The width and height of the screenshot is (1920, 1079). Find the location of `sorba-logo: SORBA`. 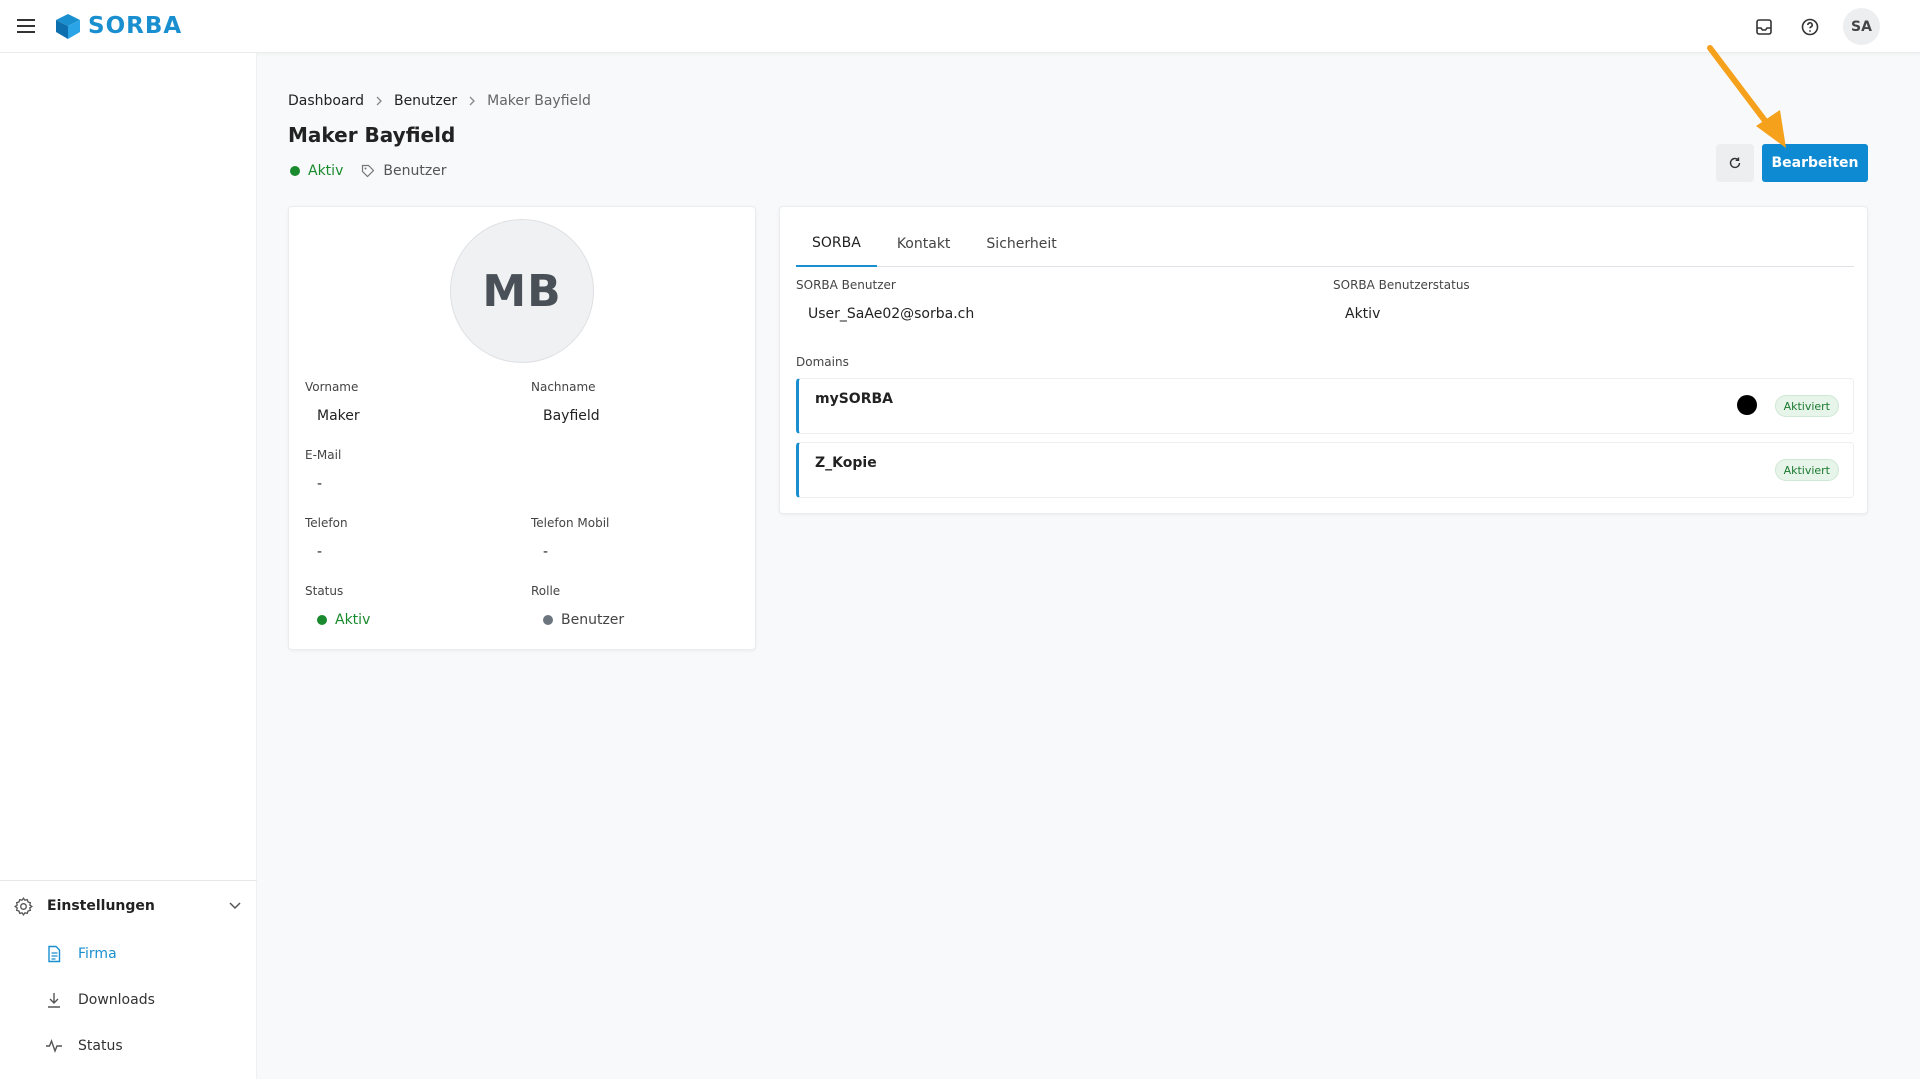

sorba-logo: SORBA is located at coordinates (118, 26).